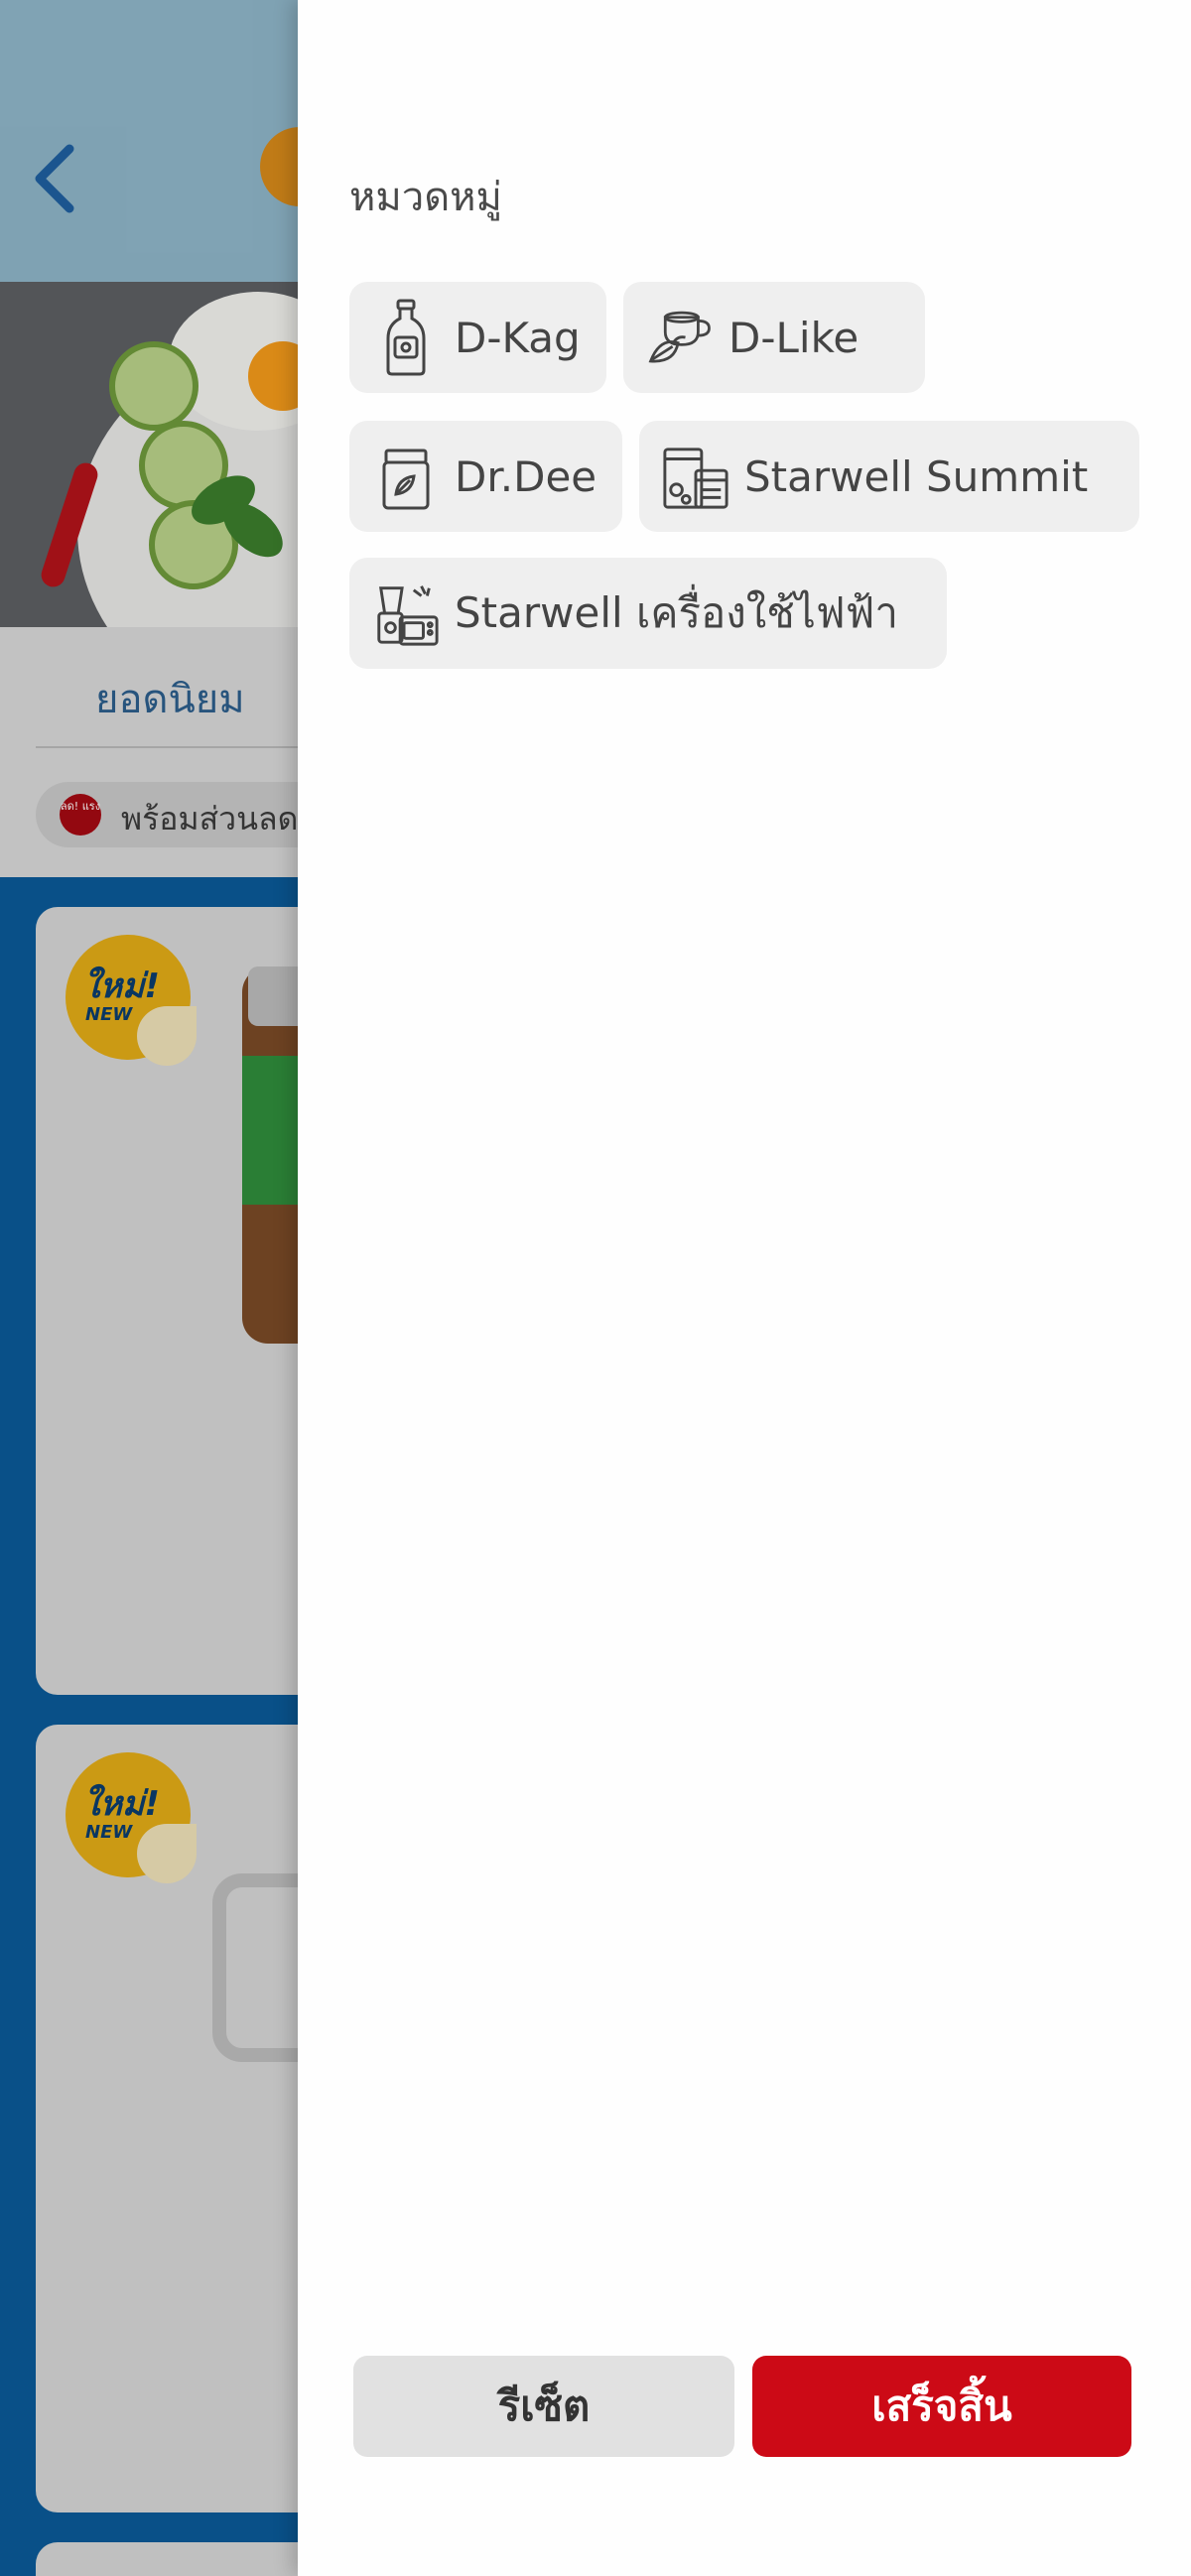 The image size is (1191, 2576). I want to click on category-chip-starwell-appliances: Starwell เครื่องใช้ไฟฟ้า, so click(648, 614).